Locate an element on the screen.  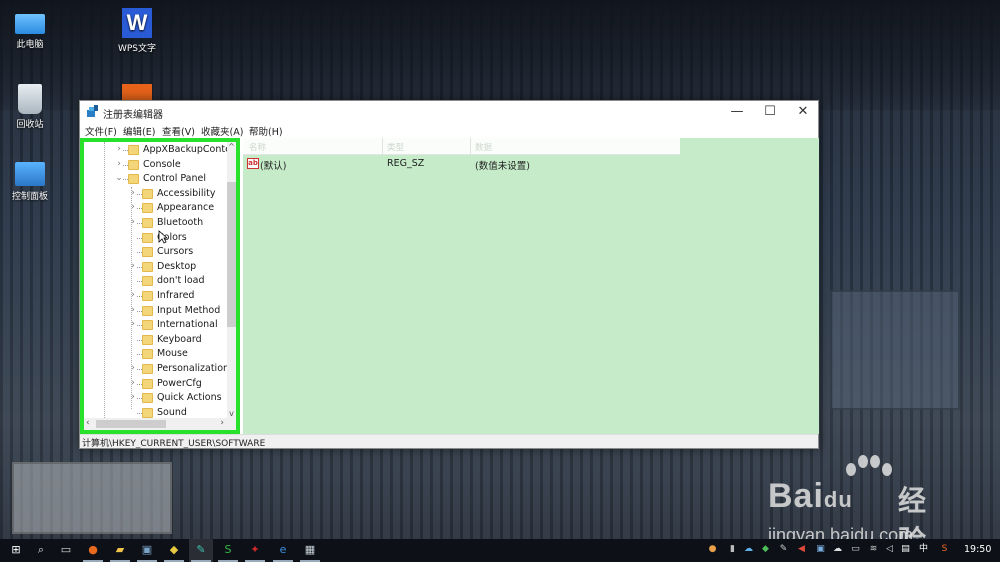
ime-indicator: 中 is located at coordinates (923, 549).